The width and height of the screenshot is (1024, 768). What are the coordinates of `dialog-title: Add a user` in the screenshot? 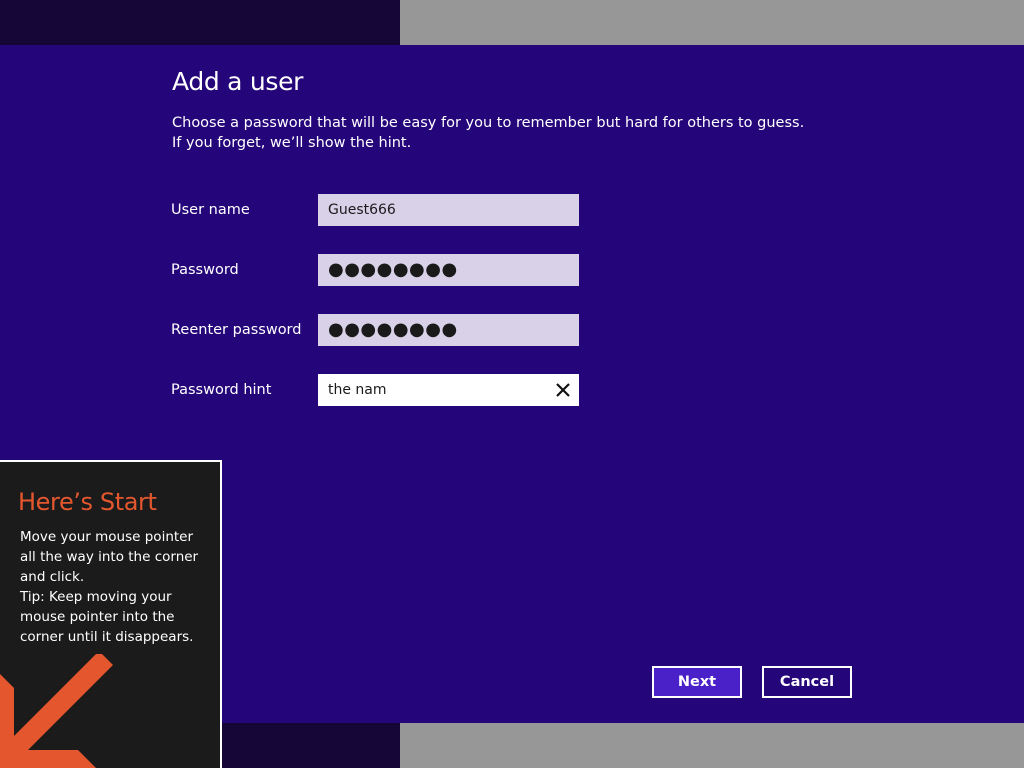 It's located at (238, 81).